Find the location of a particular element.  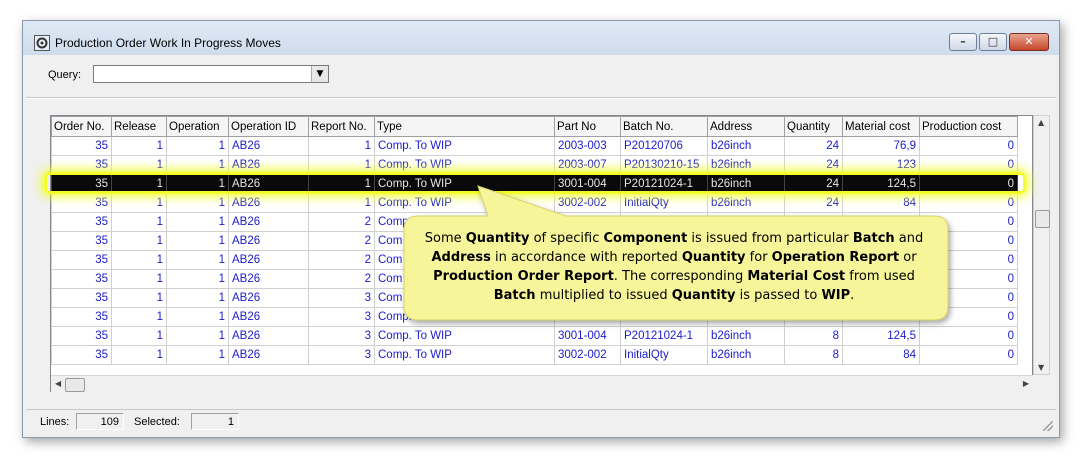

minimize-button: – is located at coordinates (963, 42).